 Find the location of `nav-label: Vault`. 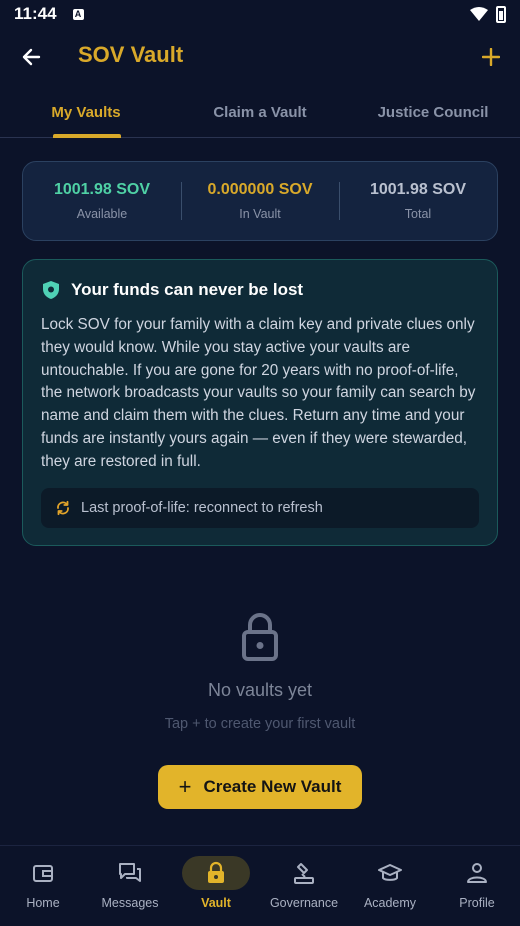

nav-label: Vault is located at coordinates (216, 903).